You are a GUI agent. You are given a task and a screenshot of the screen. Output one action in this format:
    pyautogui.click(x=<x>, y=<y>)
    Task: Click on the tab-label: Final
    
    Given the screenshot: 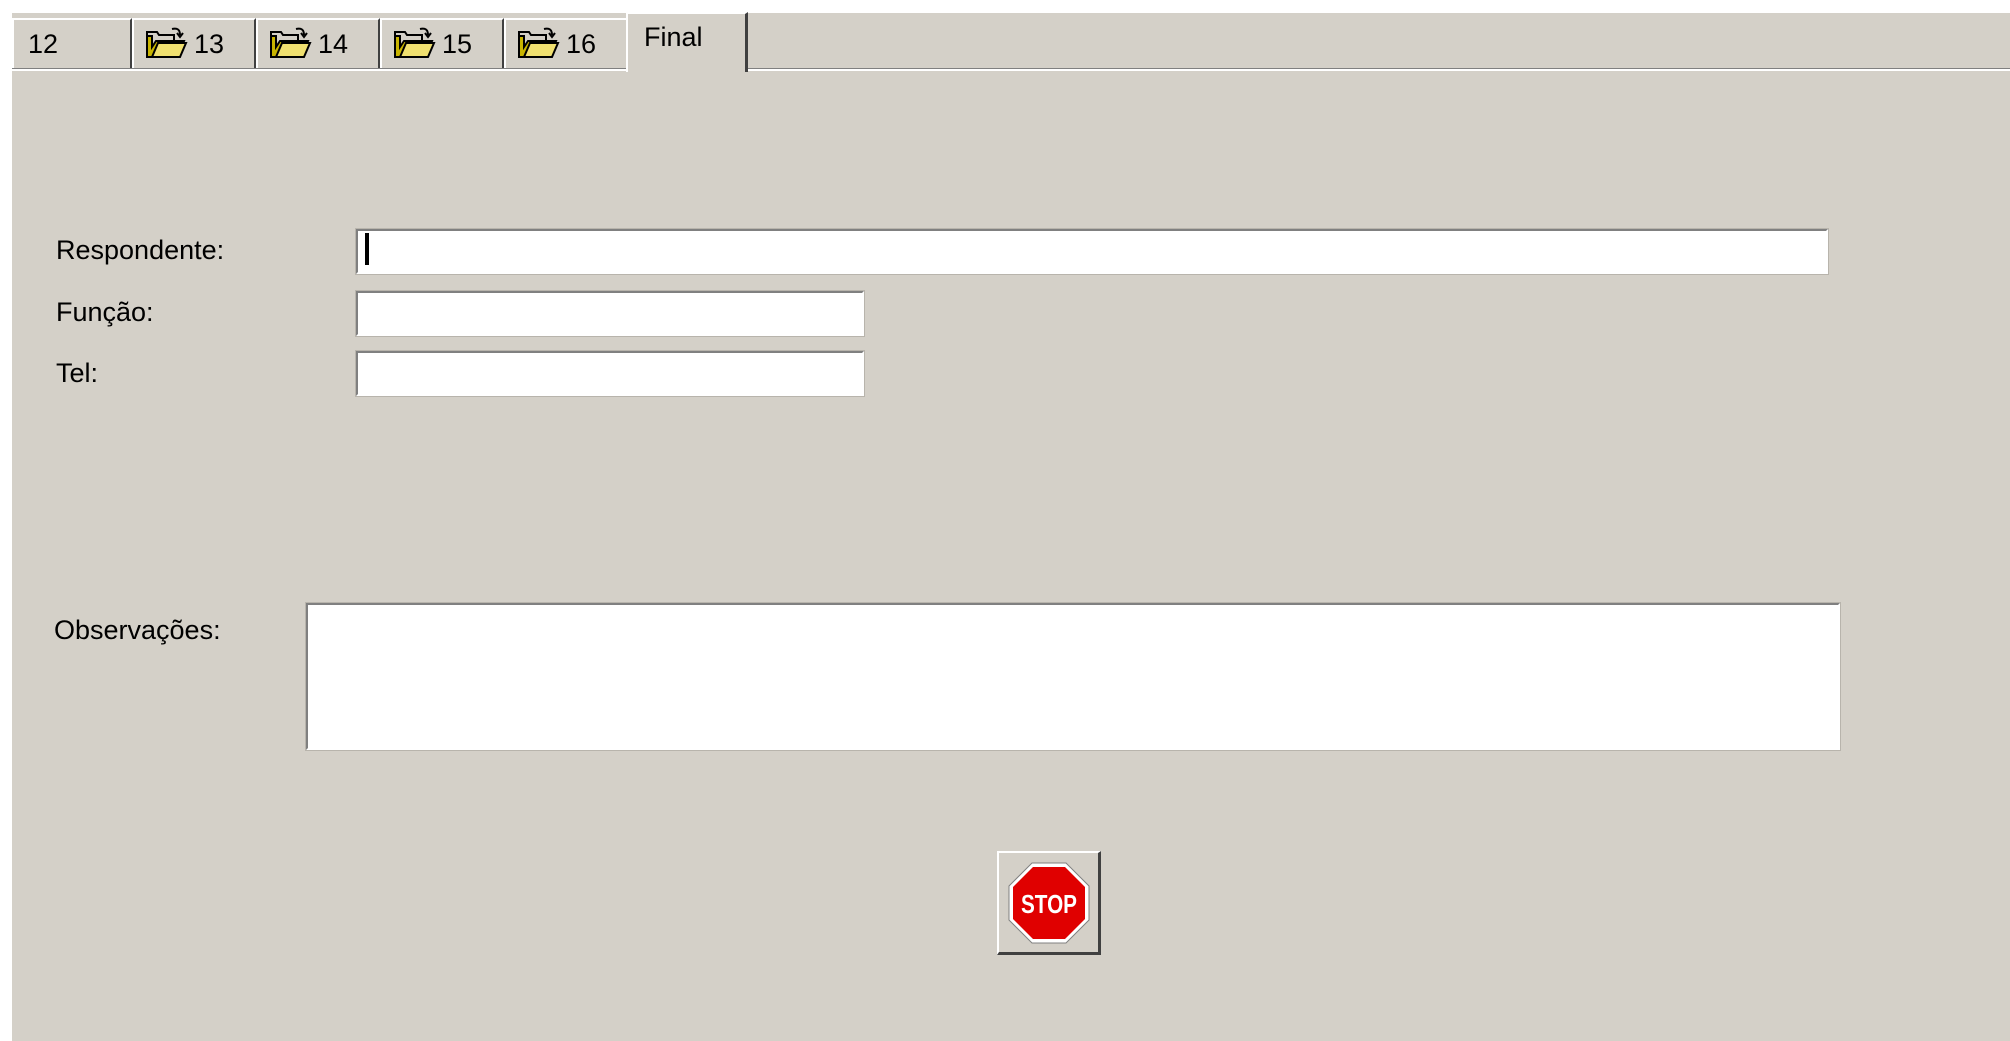 What is the action you would take?
    pyautogui.click(x=673, y=36)
    